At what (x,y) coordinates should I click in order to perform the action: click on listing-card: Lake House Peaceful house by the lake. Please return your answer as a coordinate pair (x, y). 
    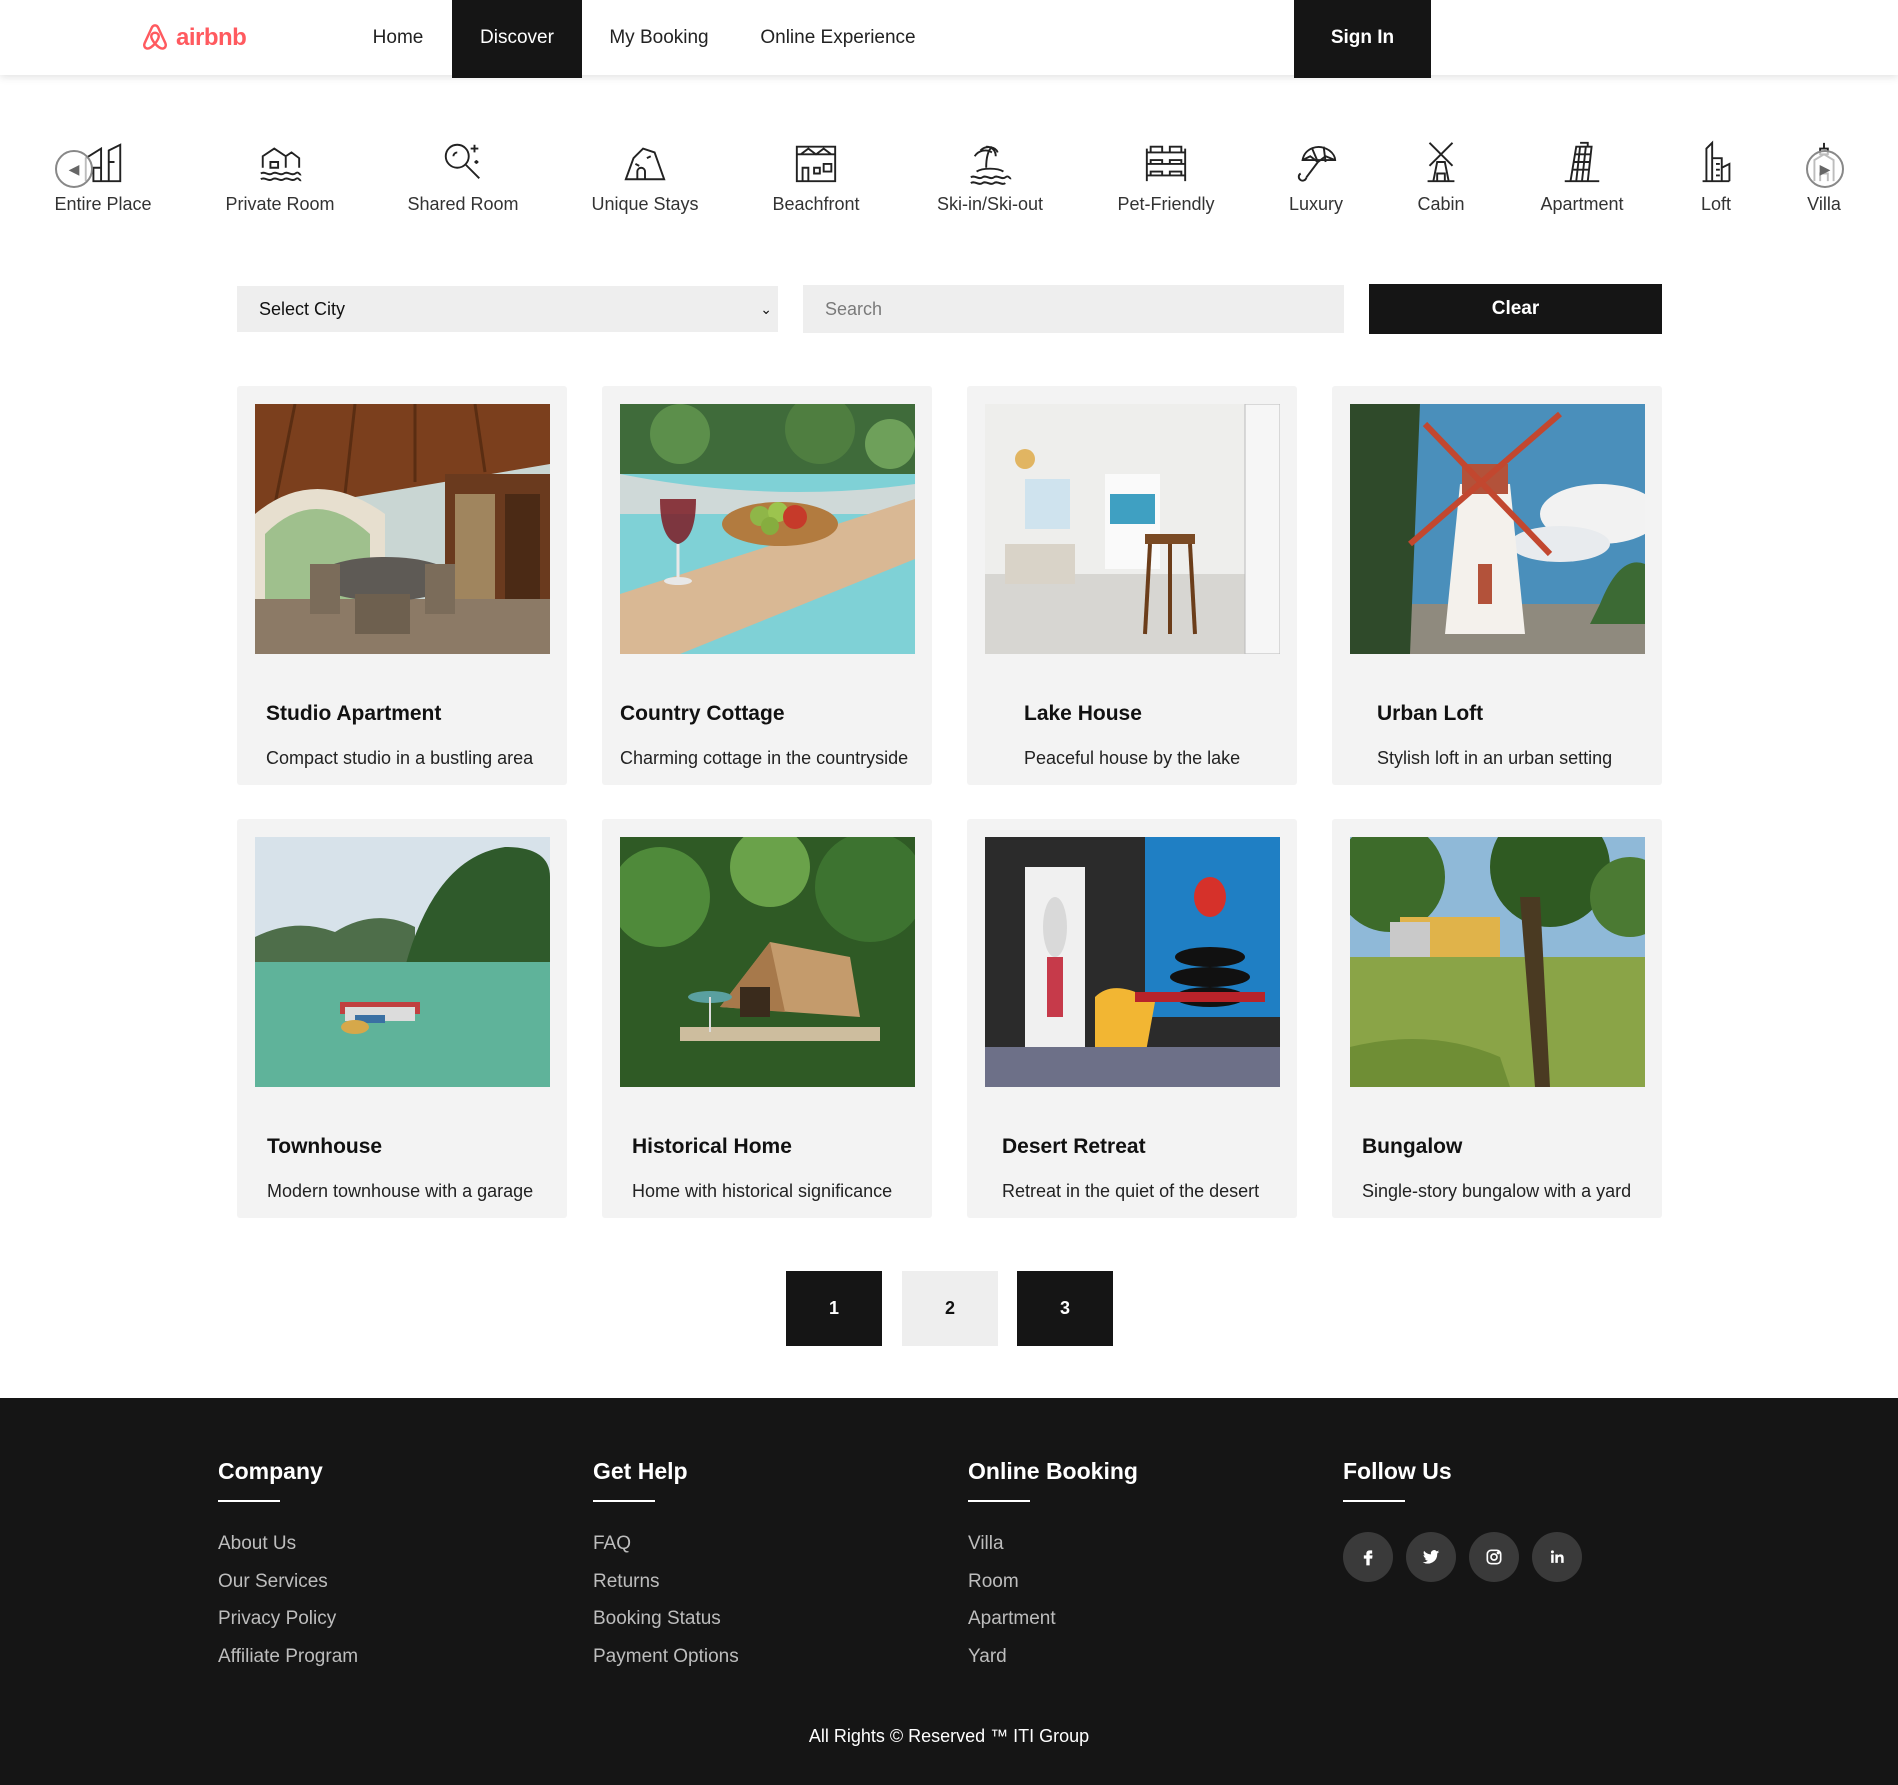
    Looking at the image, I should click on (1132, 585).